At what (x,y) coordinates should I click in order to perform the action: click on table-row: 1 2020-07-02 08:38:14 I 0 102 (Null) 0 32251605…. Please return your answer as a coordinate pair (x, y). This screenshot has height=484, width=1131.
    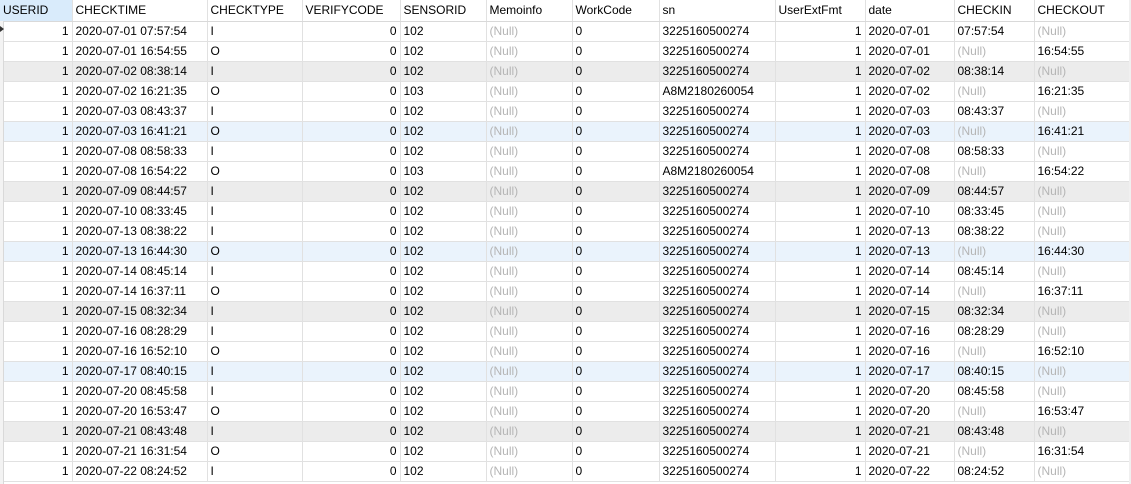
    Looking at the image, I should click on (565, 71).